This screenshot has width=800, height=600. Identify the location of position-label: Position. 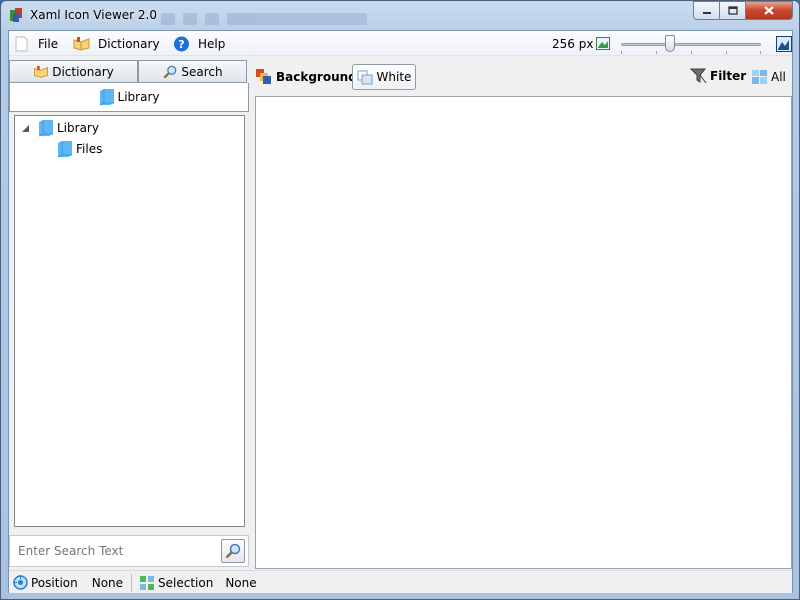
(54, 582).